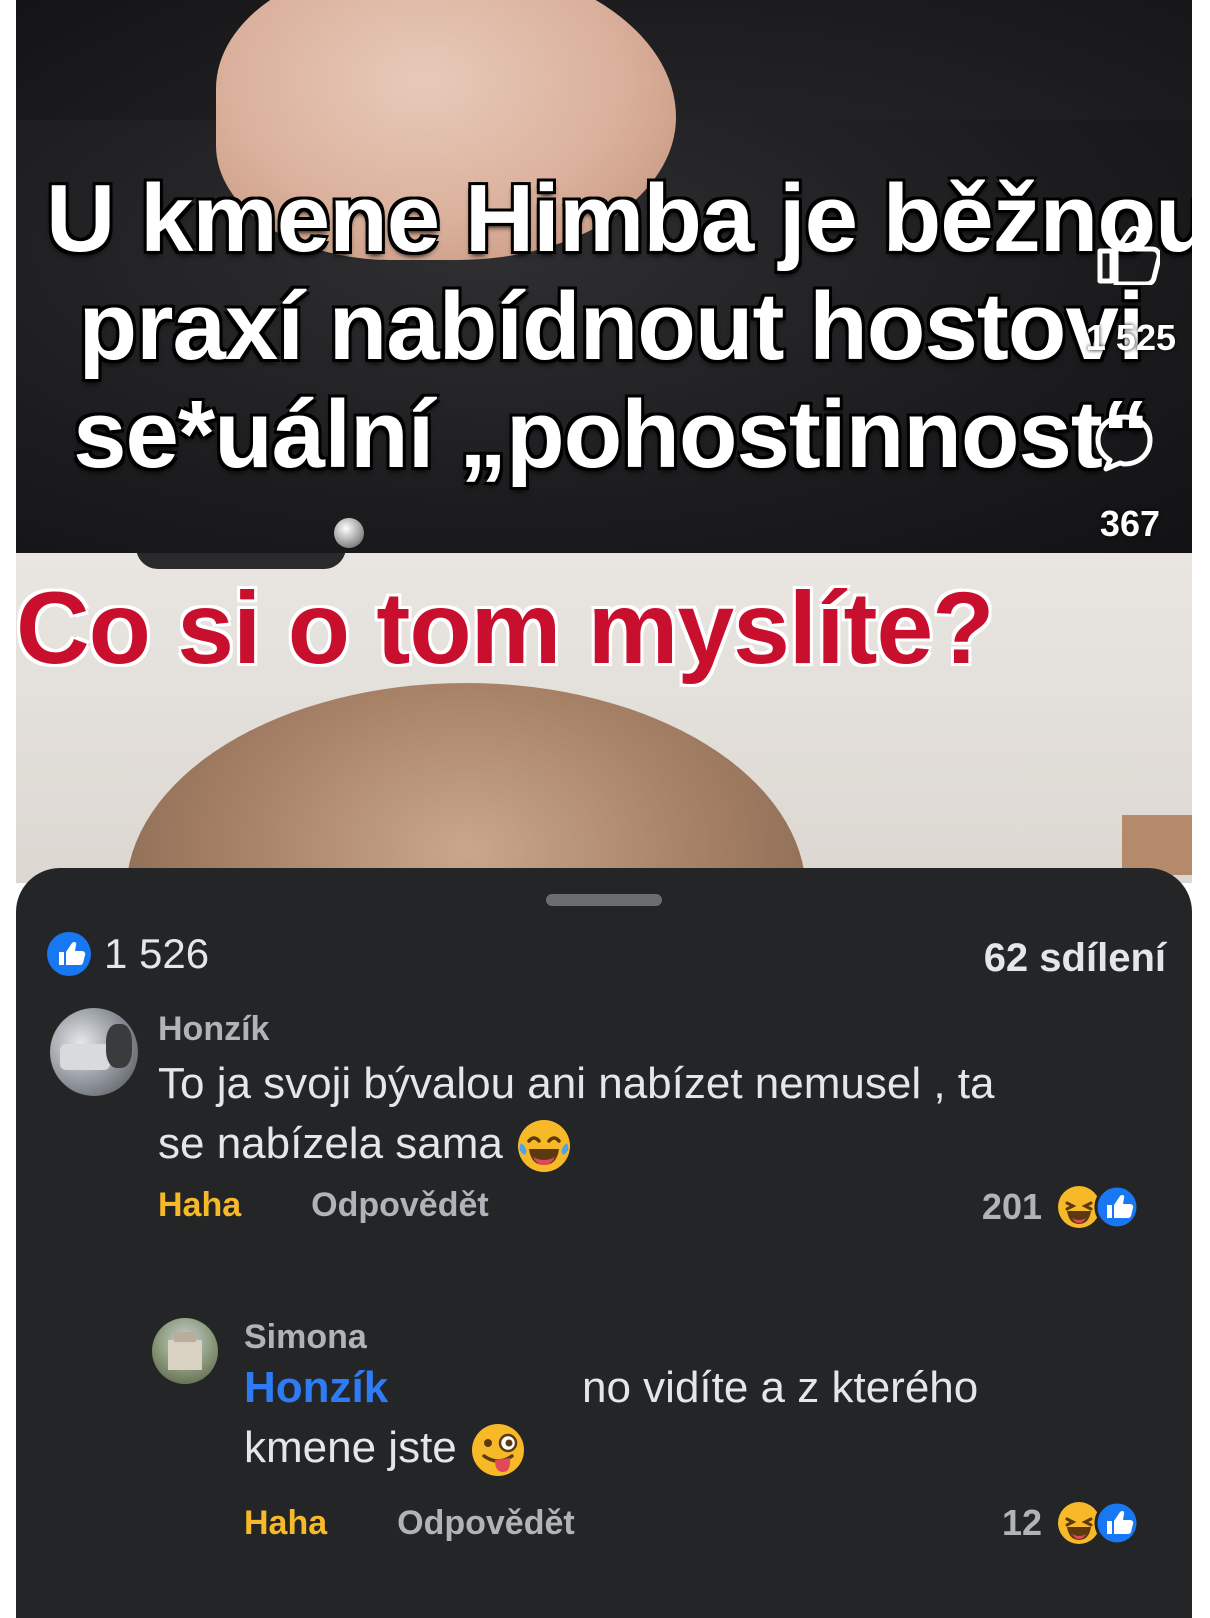 Image resolution: width=1210 pixels, height=1618 pixels. I want to click on share-count: 62 sdílení, so click(1075, 958).